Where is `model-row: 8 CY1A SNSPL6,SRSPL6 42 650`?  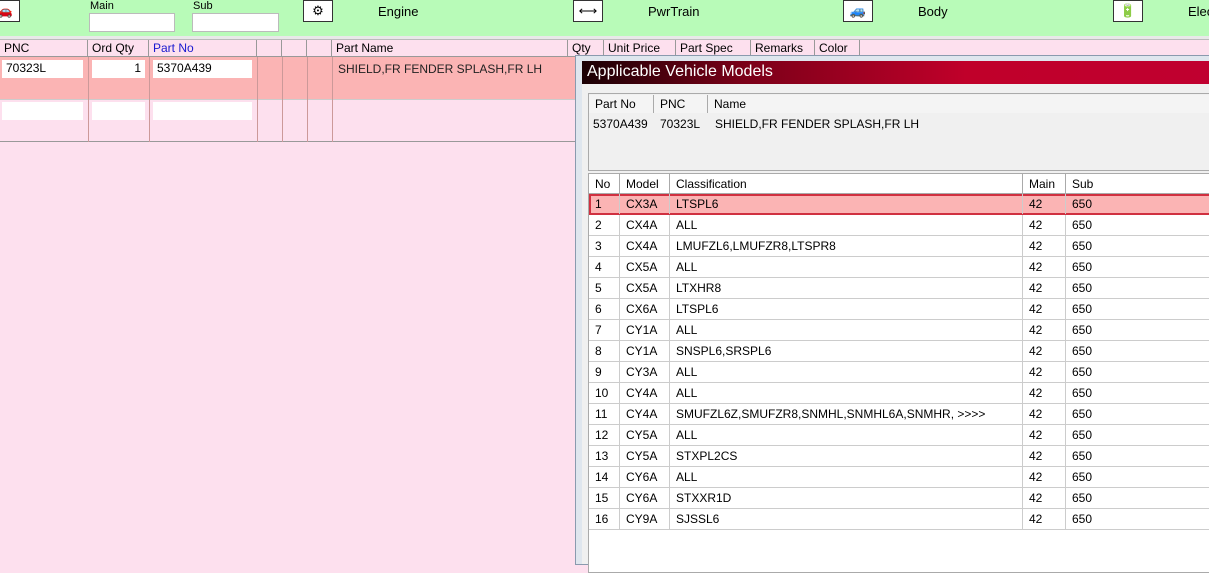 model-row: 8 CY1A SNSPL6,SRSPL6 42 650 is located at coordinates (899, 351).